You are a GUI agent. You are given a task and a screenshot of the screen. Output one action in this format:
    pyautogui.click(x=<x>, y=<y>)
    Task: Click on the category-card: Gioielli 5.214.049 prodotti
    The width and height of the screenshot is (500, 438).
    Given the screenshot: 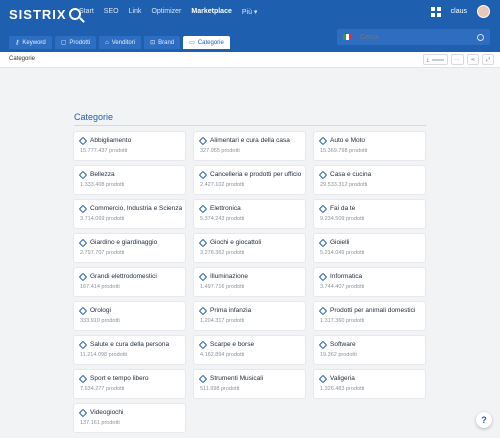 What is the action you would take?
    pyautogui.click(x=369, y=248)
    